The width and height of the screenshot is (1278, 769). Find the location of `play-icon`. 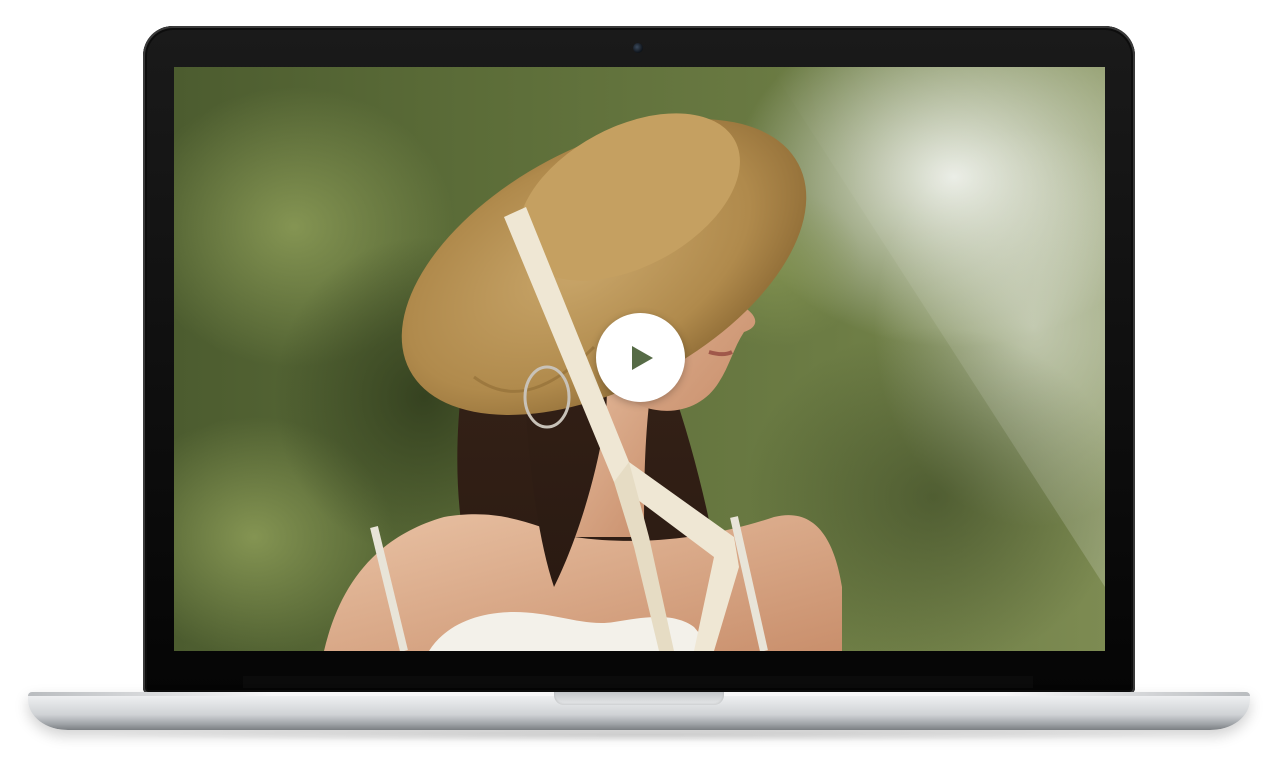

play-icon is located at coordinates (642, 358).